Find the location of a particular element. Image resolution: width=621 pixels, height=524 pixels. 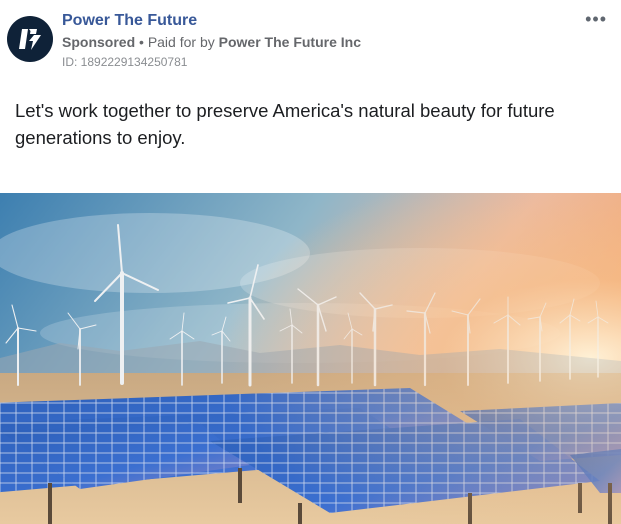

paid-for-by-link: Power The Future Inc is located at coordinates (290, 42).